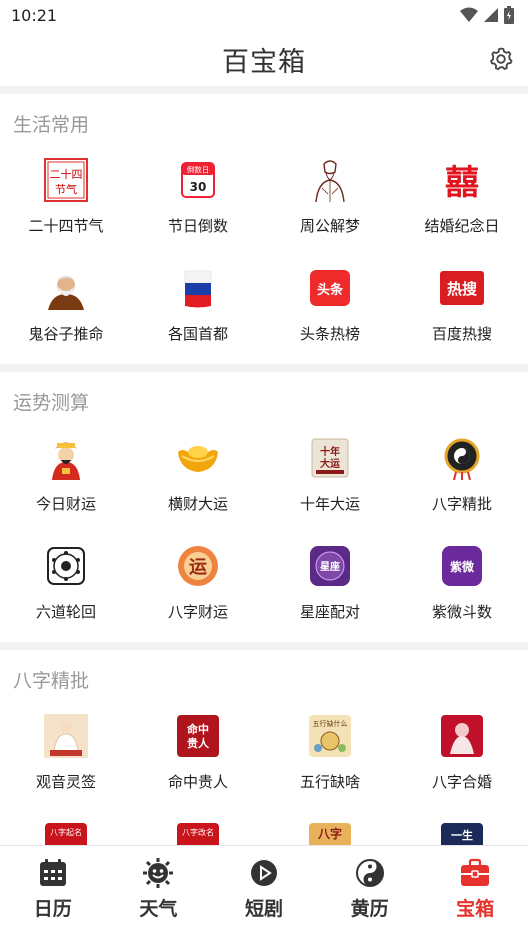  Describe the element at coordinates (501, 59) in the screenshot. I see `gear-icon` at that location.